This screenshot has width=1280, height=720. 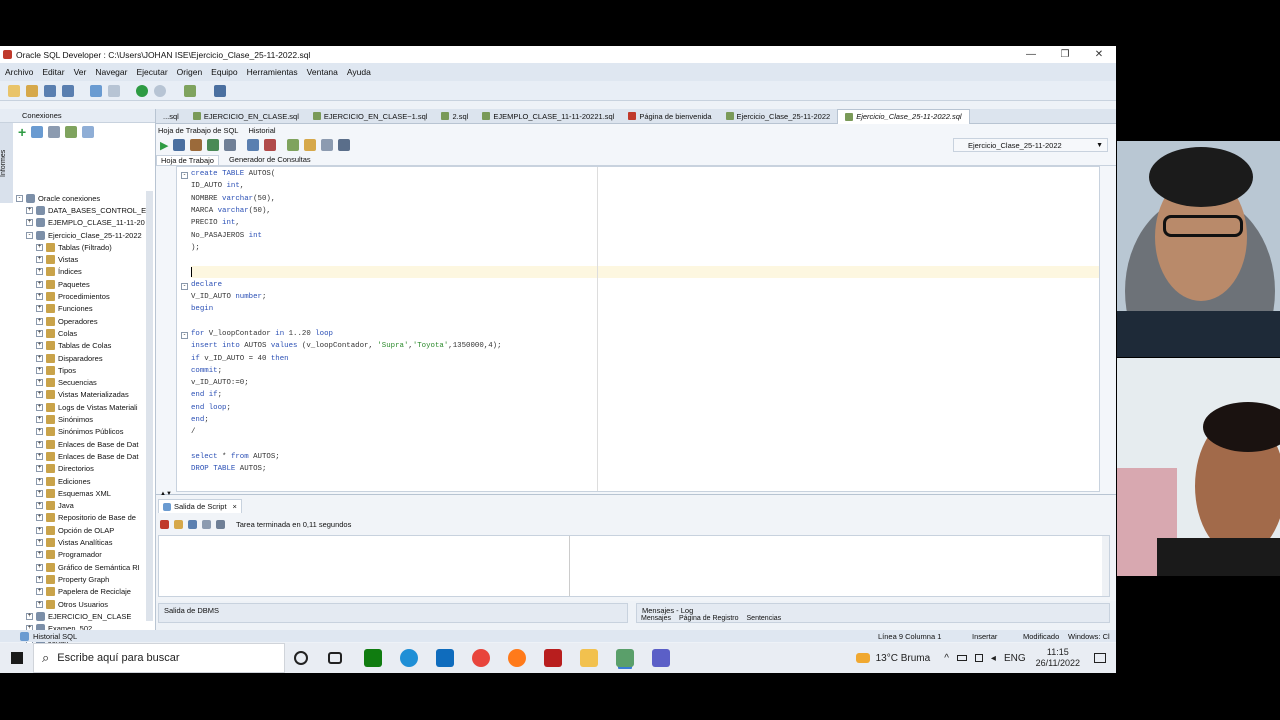 What do you see at coordinates (64, 419) in the screenshot?
I see `tree-node: + Sinónimos` at bounding box center [64, 419].